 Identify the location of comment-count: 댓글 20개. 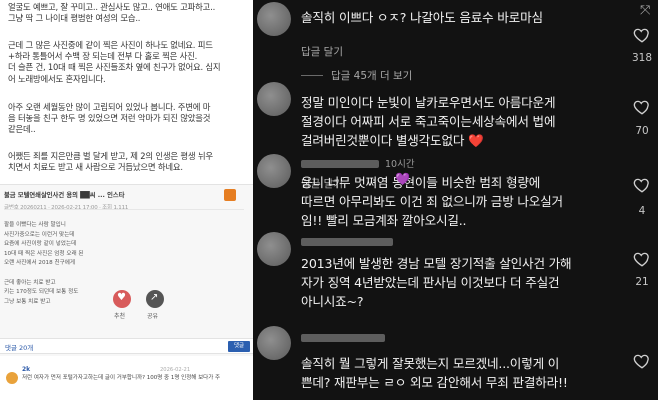
(19, 347).